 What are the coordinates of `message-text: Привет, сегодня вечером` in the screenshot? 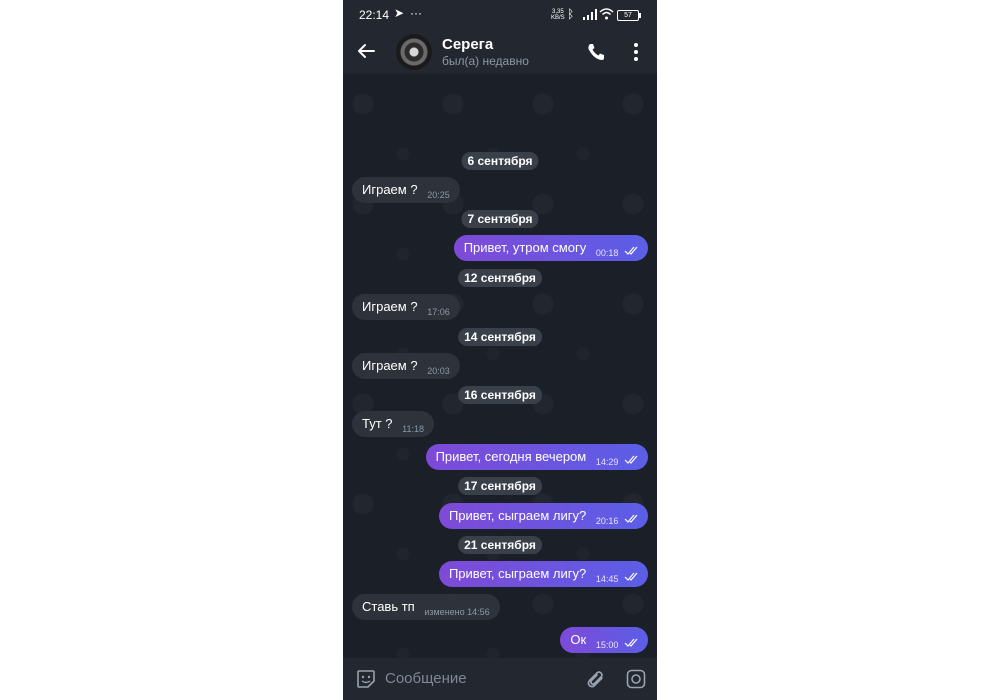 It's located at (511, 456).